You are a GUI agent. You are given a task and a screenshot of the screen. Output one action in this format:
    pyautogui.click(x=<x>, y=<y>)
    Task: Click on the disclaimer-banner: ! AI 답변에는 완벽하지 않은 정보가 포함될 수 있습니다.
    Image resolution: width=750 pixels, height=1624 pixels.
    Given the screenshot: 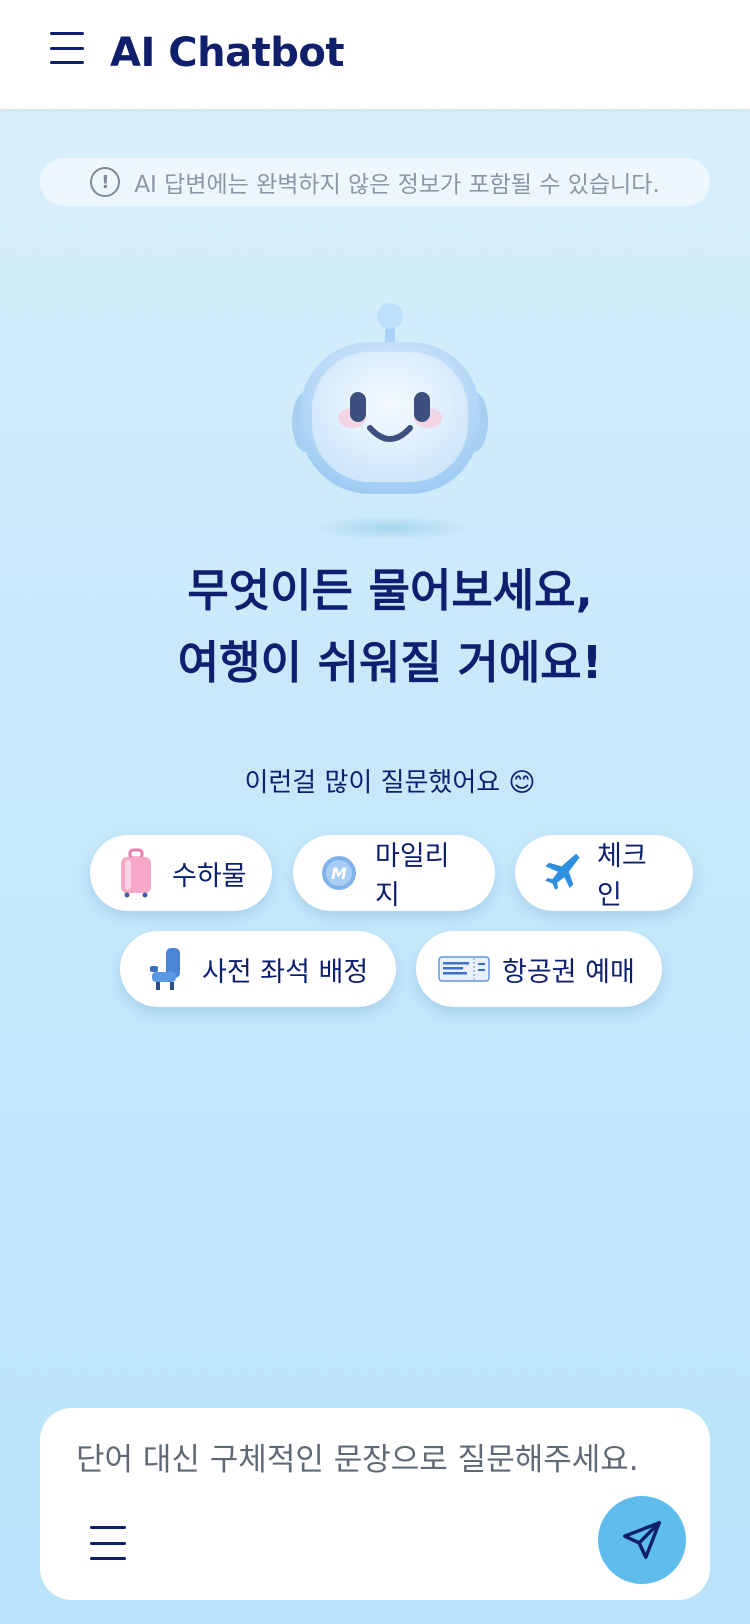 What is the action you would take?
    pyautogui.click(x=375, y=182)
    